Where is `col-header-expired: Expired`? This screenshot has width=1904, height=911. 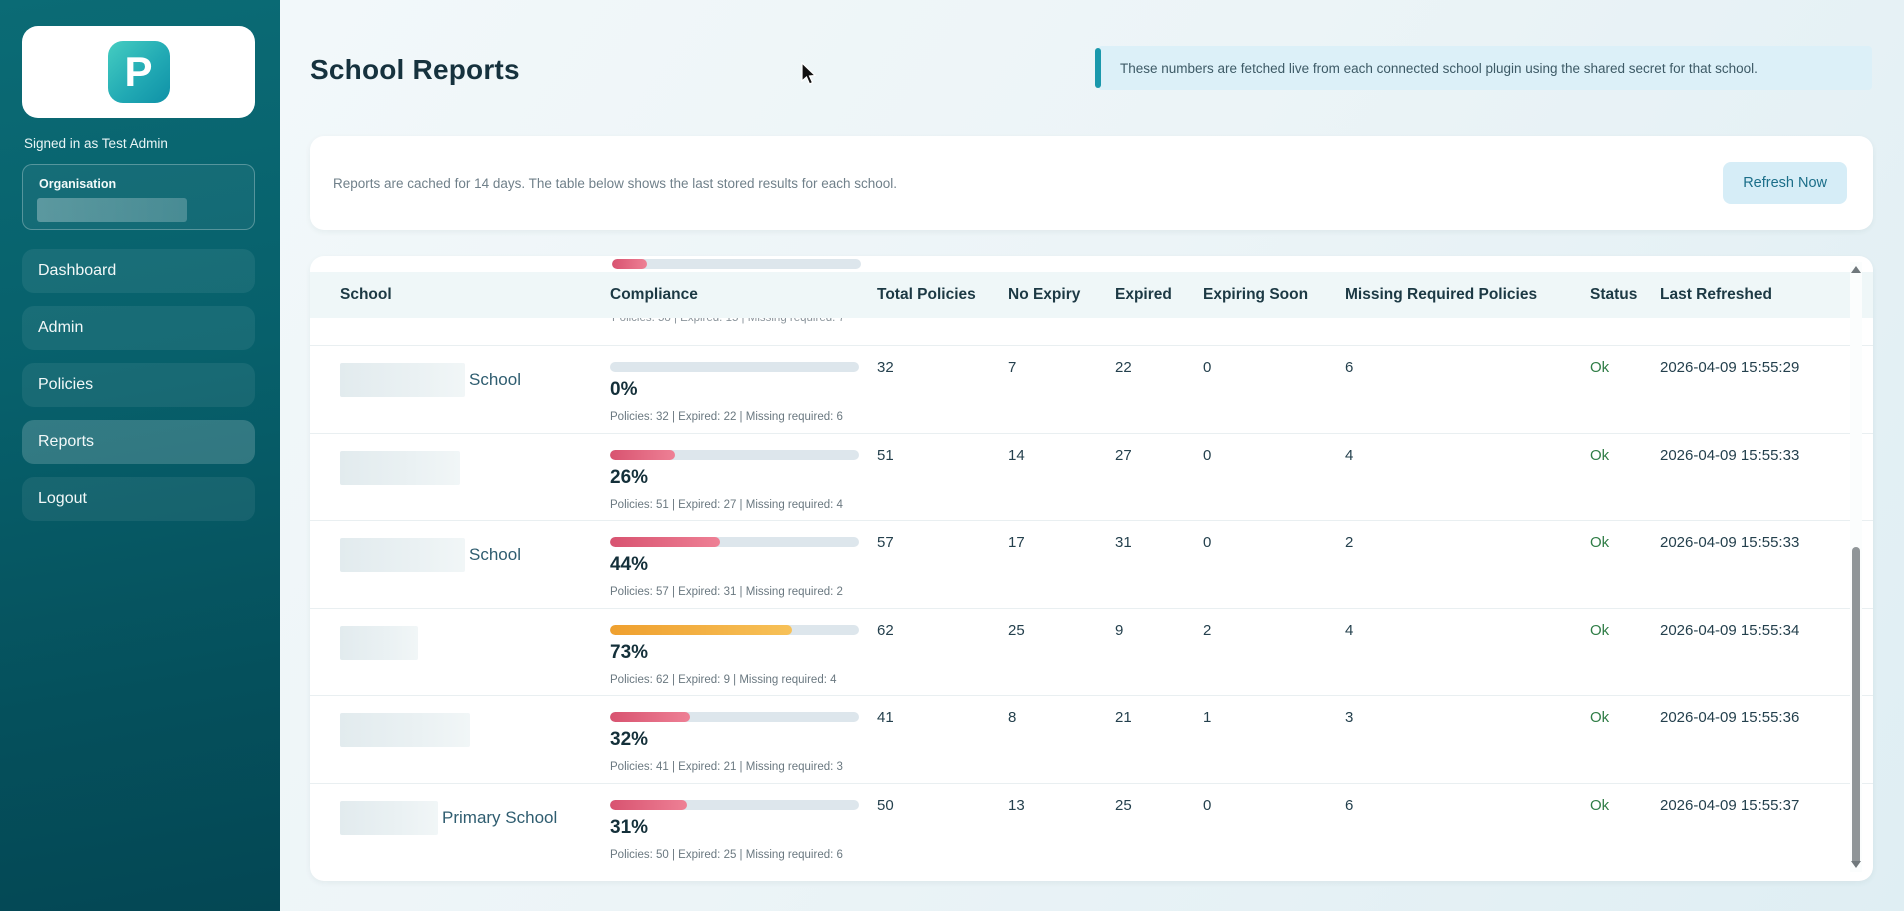 col-header-expired: Expired is located at coordinates (1143, 294).